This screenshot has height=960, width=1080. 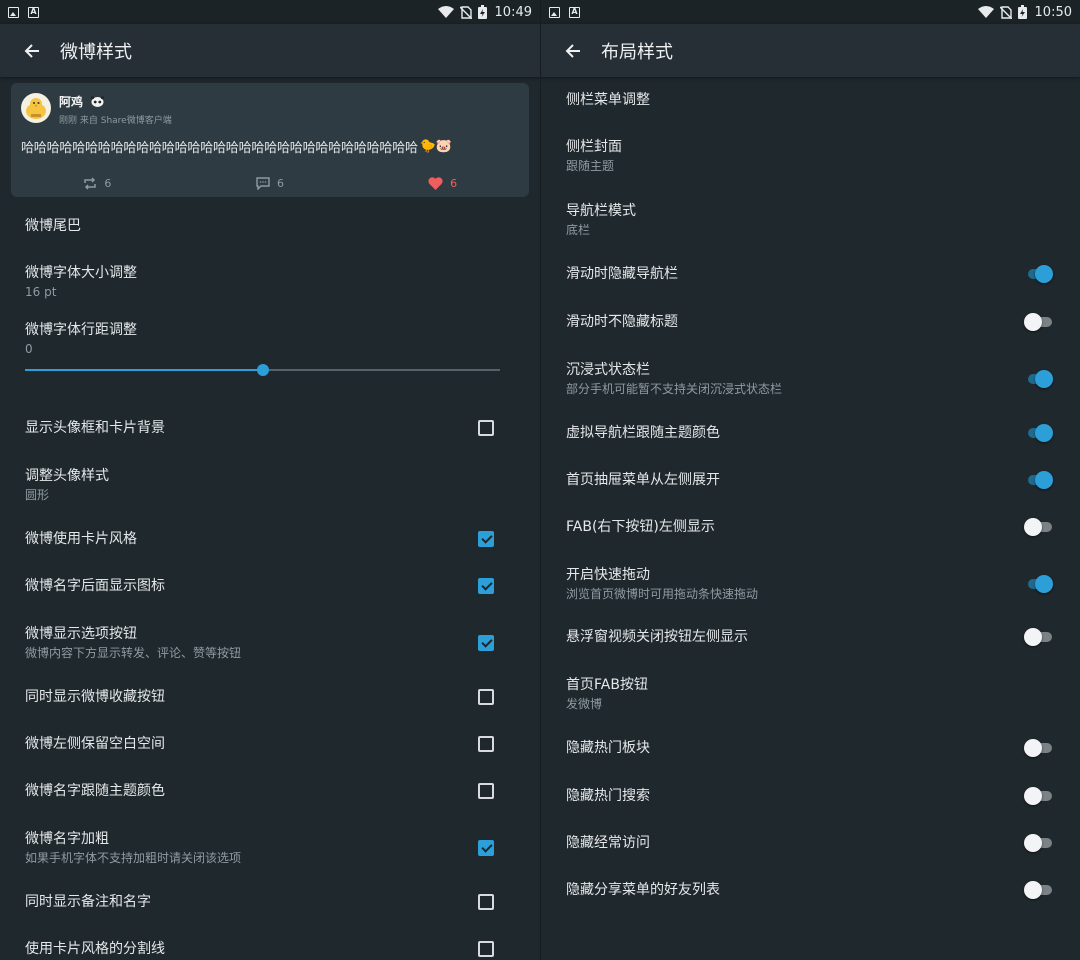 What do you see at coordinates (270, 643) in the screenshot?
I see `settings-item: 微博显示选项按钮 微博内容下方显示转发、评论、赞等按钮` at bounding box center [270, 643].